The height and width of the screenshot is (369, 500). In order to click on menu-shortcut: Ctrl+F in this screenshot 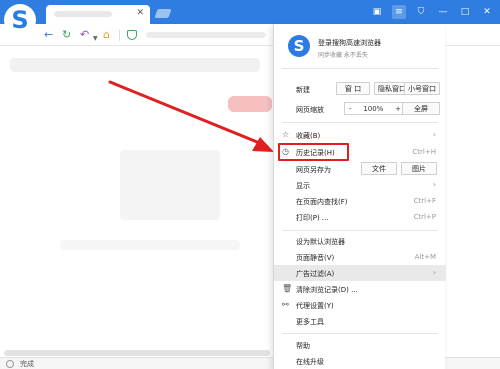, I will do `click(424, 201)`.